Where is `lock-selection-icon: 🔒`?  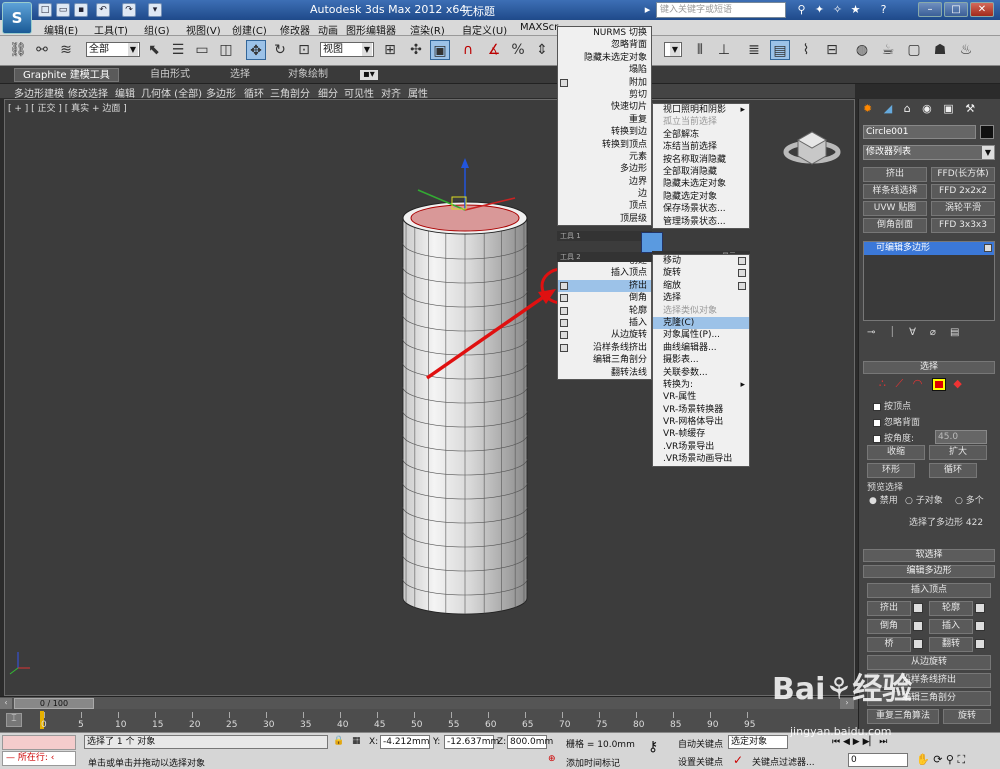
lock-selection-icon: 🔒 is located at coordinates (338, 741).